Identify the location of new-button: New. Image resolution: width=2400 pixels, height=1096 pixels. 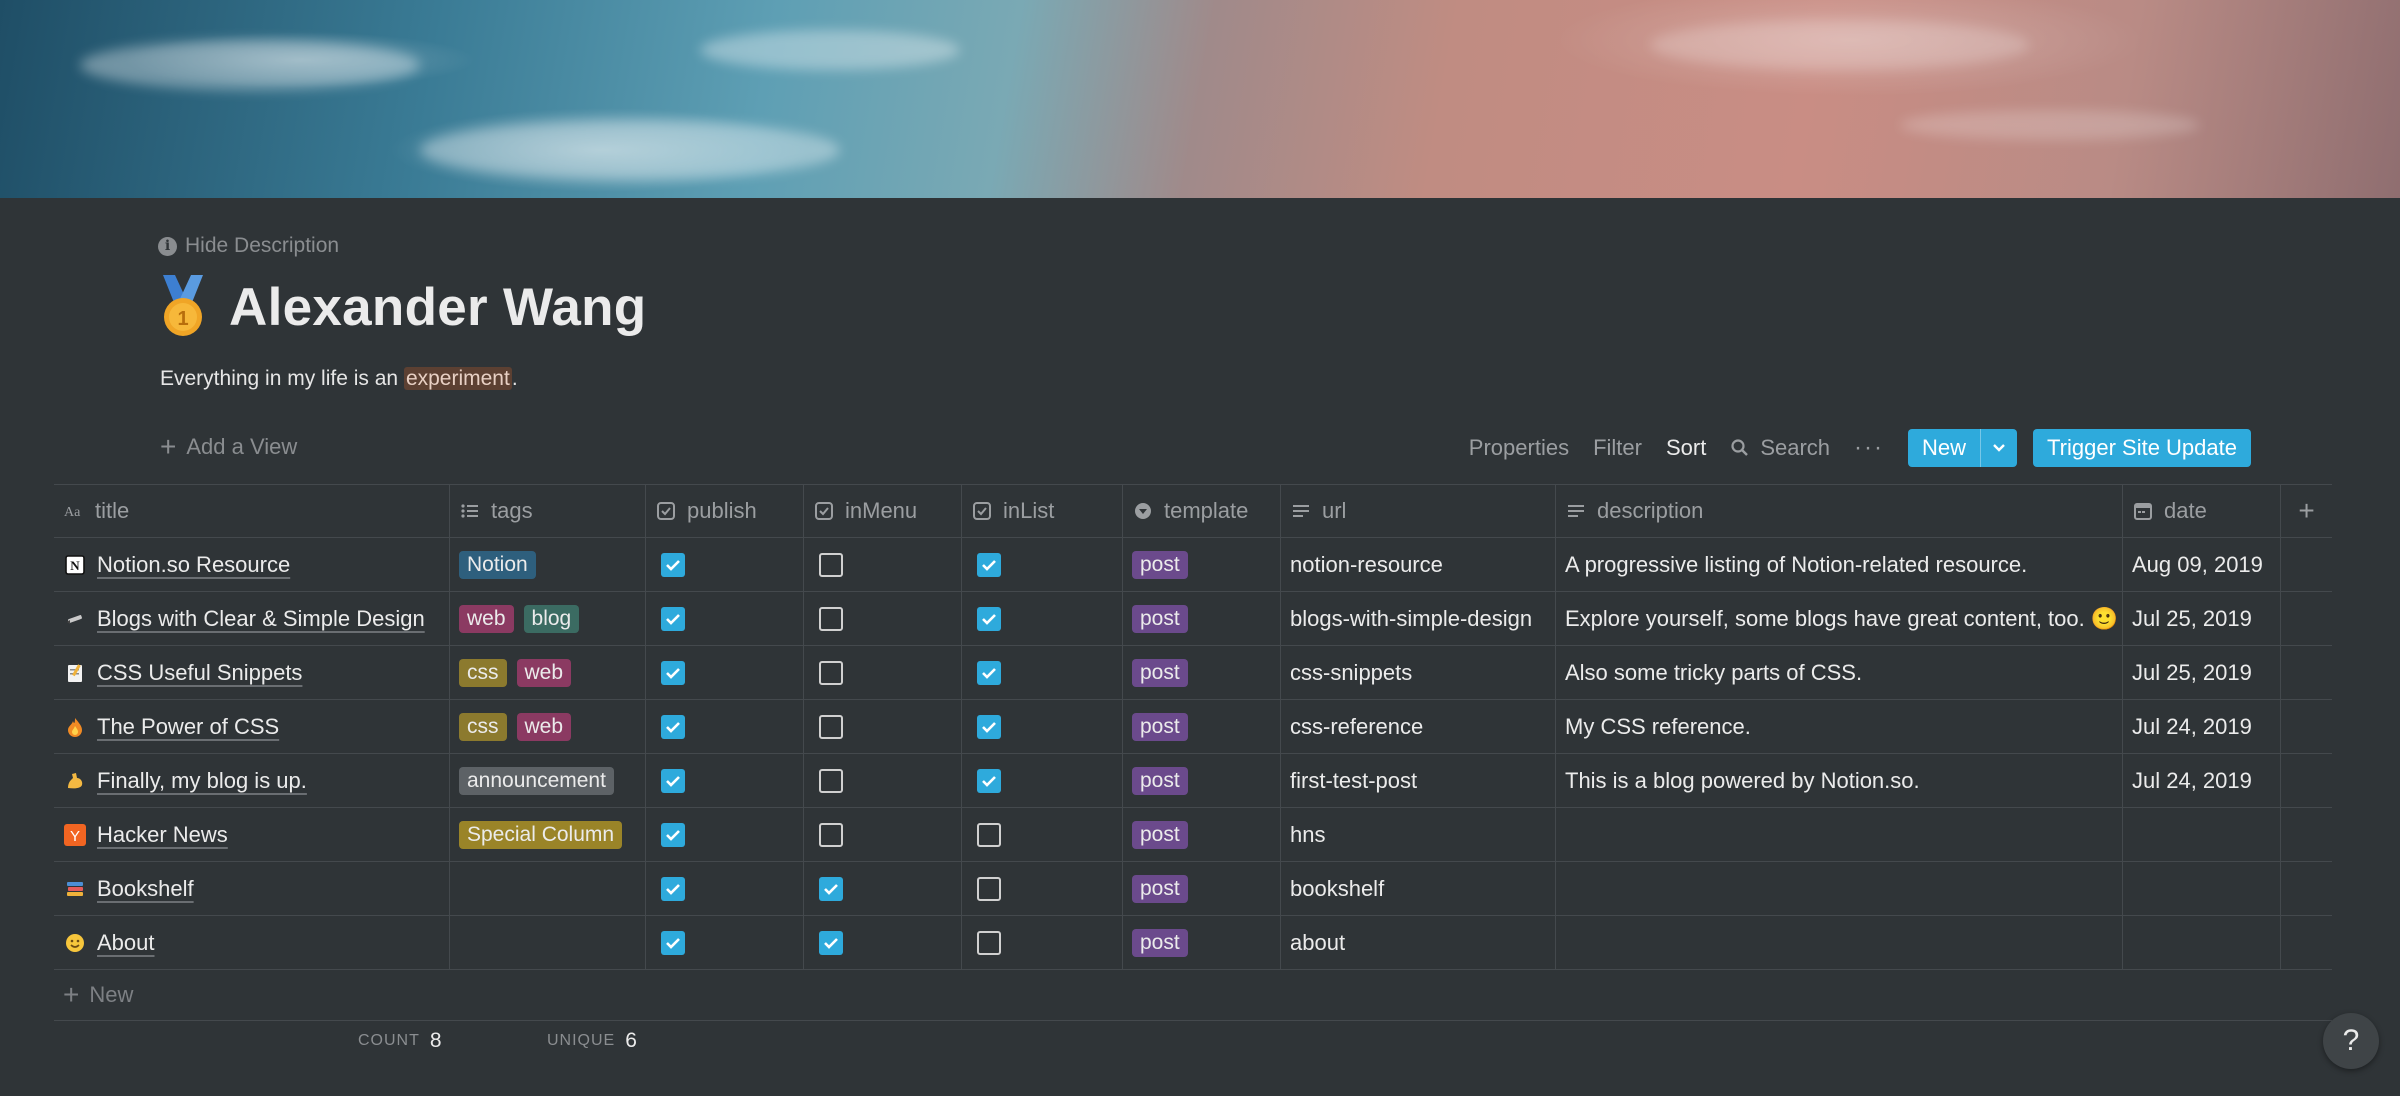
(1963, 448).